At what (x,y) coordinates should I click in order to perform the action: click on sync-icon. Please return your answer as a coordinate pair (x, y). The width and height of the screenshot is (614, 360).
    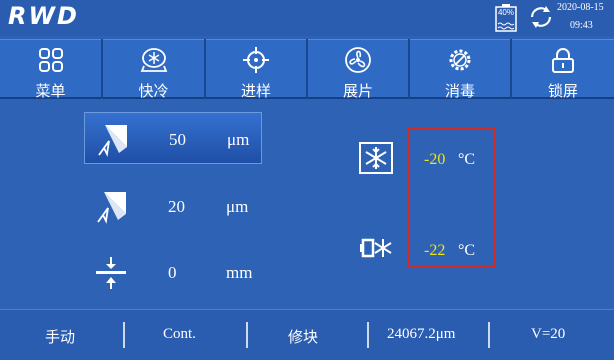
    Looking at the image, I should click on (541, 17).